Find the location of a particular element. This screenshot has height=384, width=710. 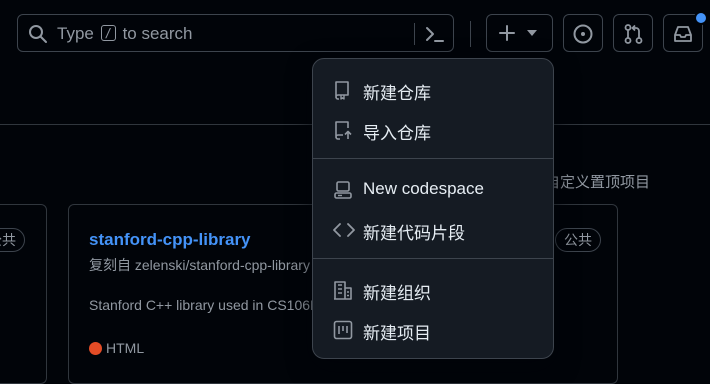

git-pull-request-icon is located at coordinates (633, 34).